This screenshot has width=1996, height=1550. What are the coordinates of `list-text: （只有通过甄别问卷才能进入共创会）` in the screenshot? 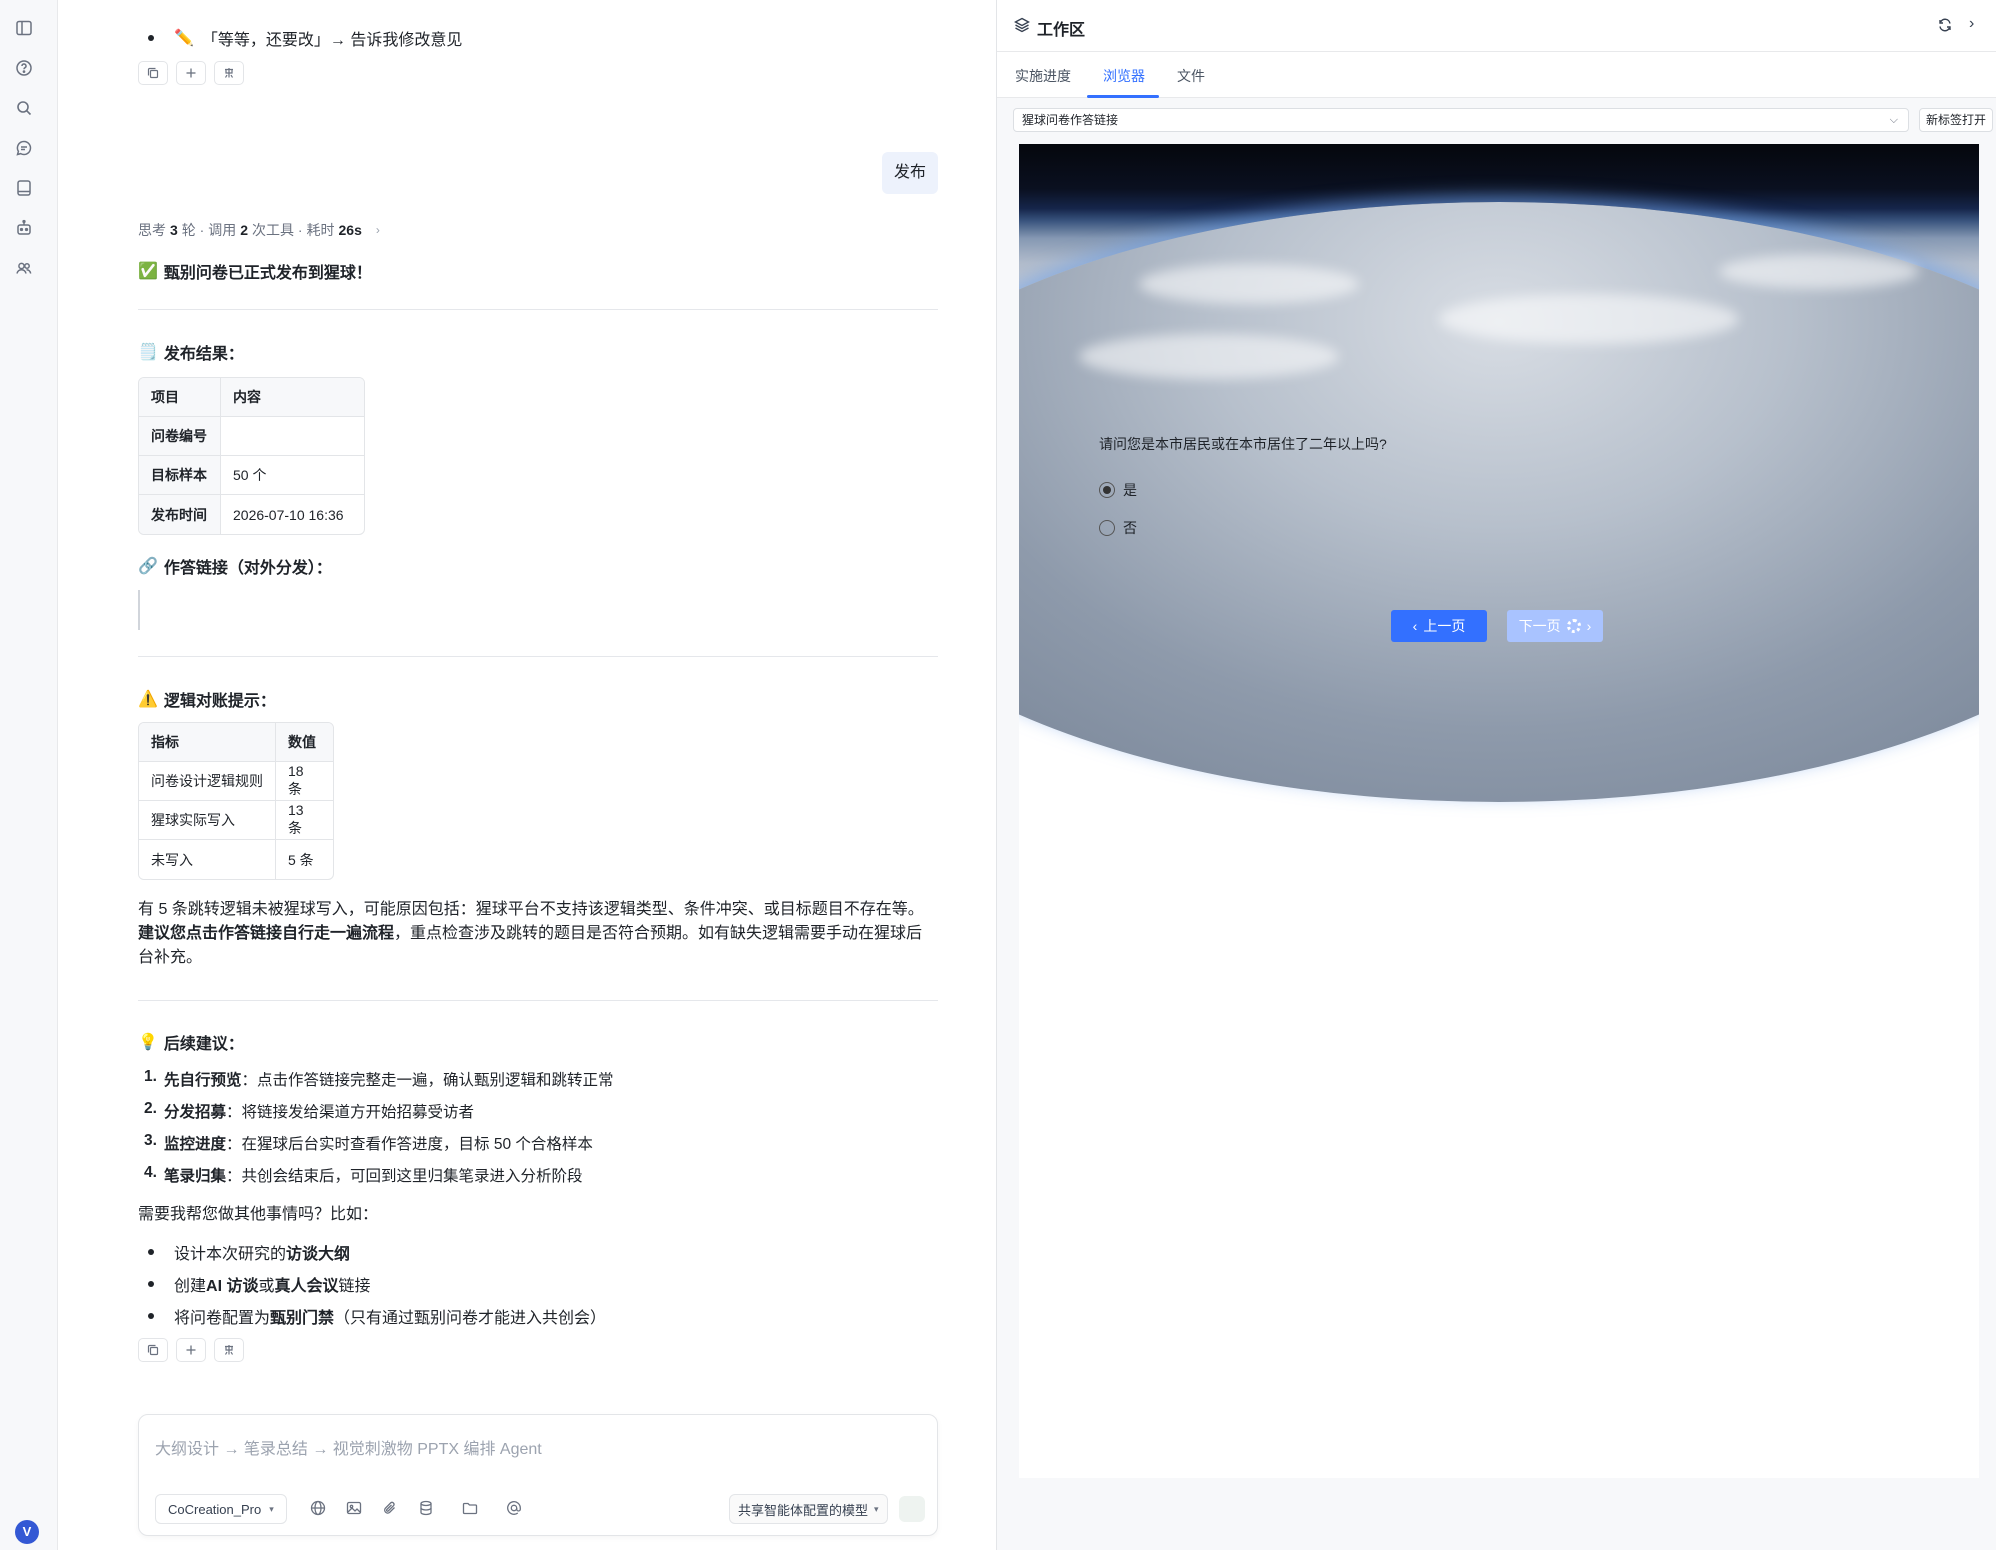 It's located at (470, 1318).